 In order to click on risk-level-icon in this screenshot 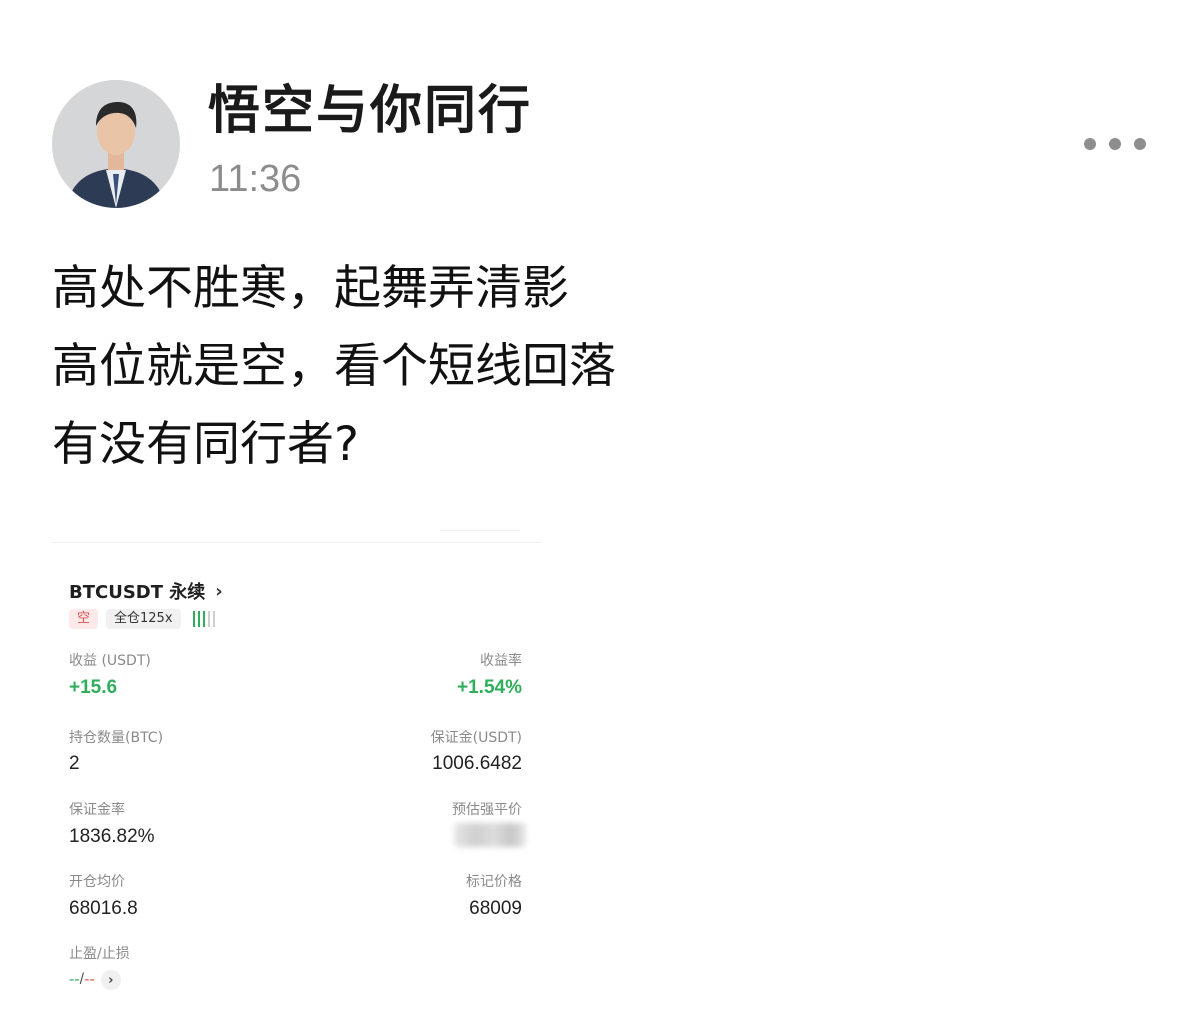, I will do `click(203, 619)`.